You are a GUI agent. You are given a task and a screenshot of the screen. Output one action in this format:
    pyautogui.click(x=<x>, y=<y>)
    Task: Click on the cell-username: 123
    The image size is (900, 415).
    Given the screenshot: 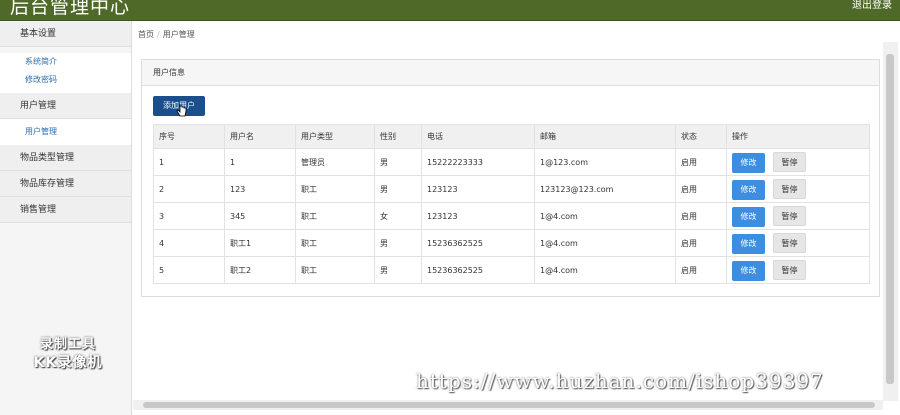 What is the action you would take?
    pyautogui.click(x=260, y=189)
    